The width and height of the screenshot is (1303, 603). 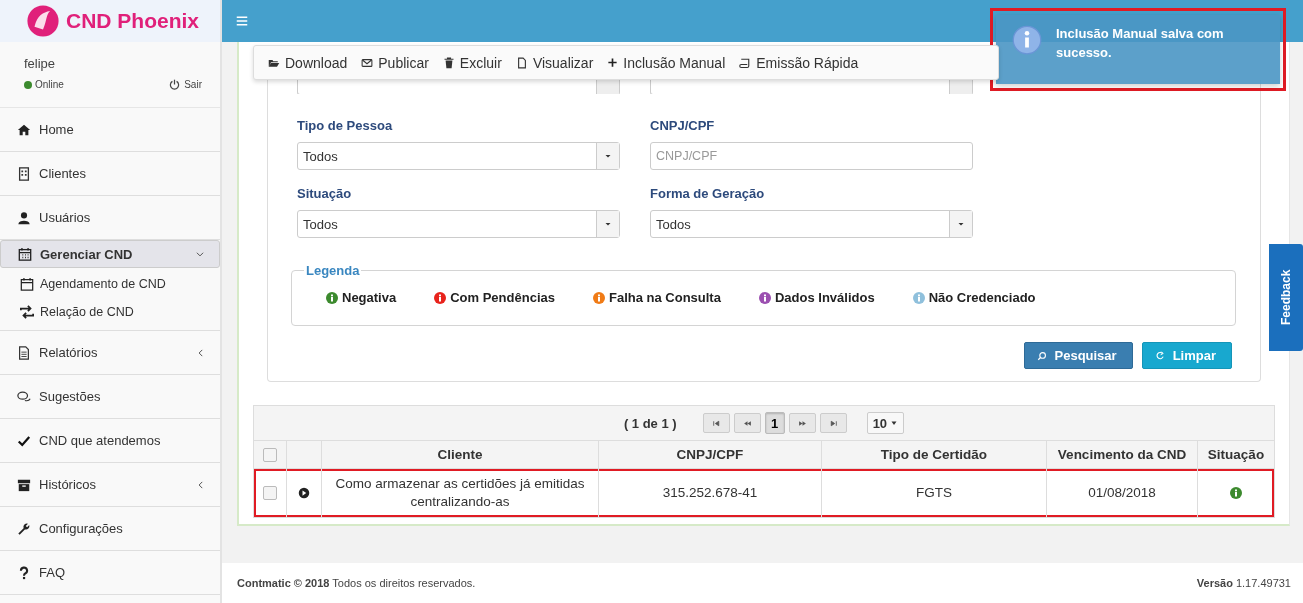 What do you see at coordinates (710, 492) in the screenshot?
I see `table-cell: 315.252.678-41` at bounding box center [710, 492].